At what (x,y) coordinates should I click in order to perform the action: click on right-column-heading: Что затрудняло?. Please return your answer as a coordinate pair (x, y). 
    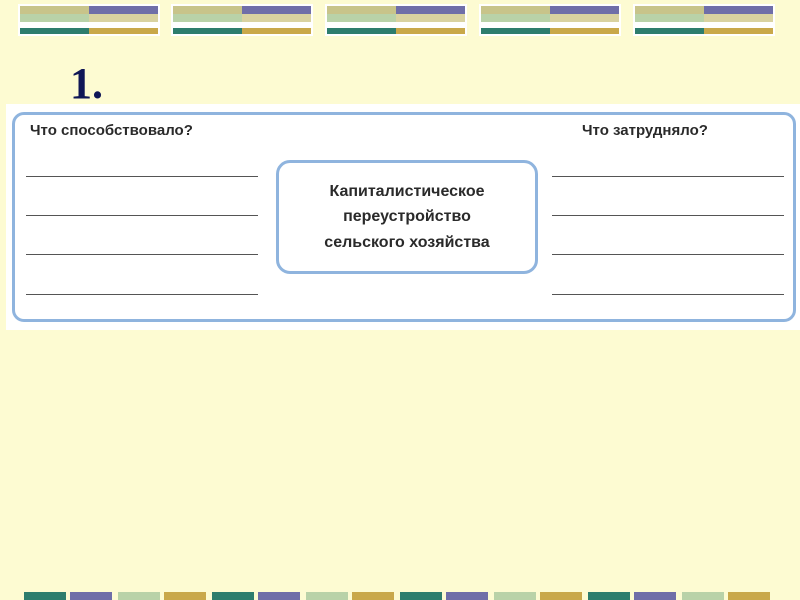
    Looking at the image, I should click on (645, 130).